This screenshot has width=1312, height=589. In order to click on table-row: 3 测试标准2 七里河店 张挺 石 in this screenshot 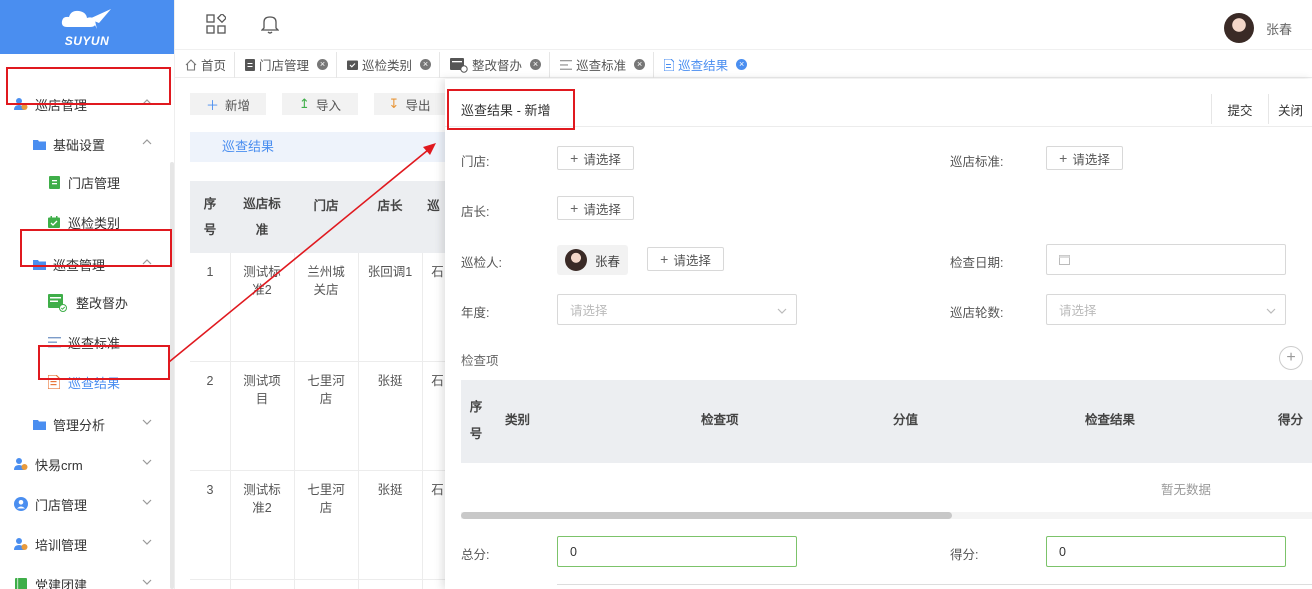, I will do `click(317, 525)`.